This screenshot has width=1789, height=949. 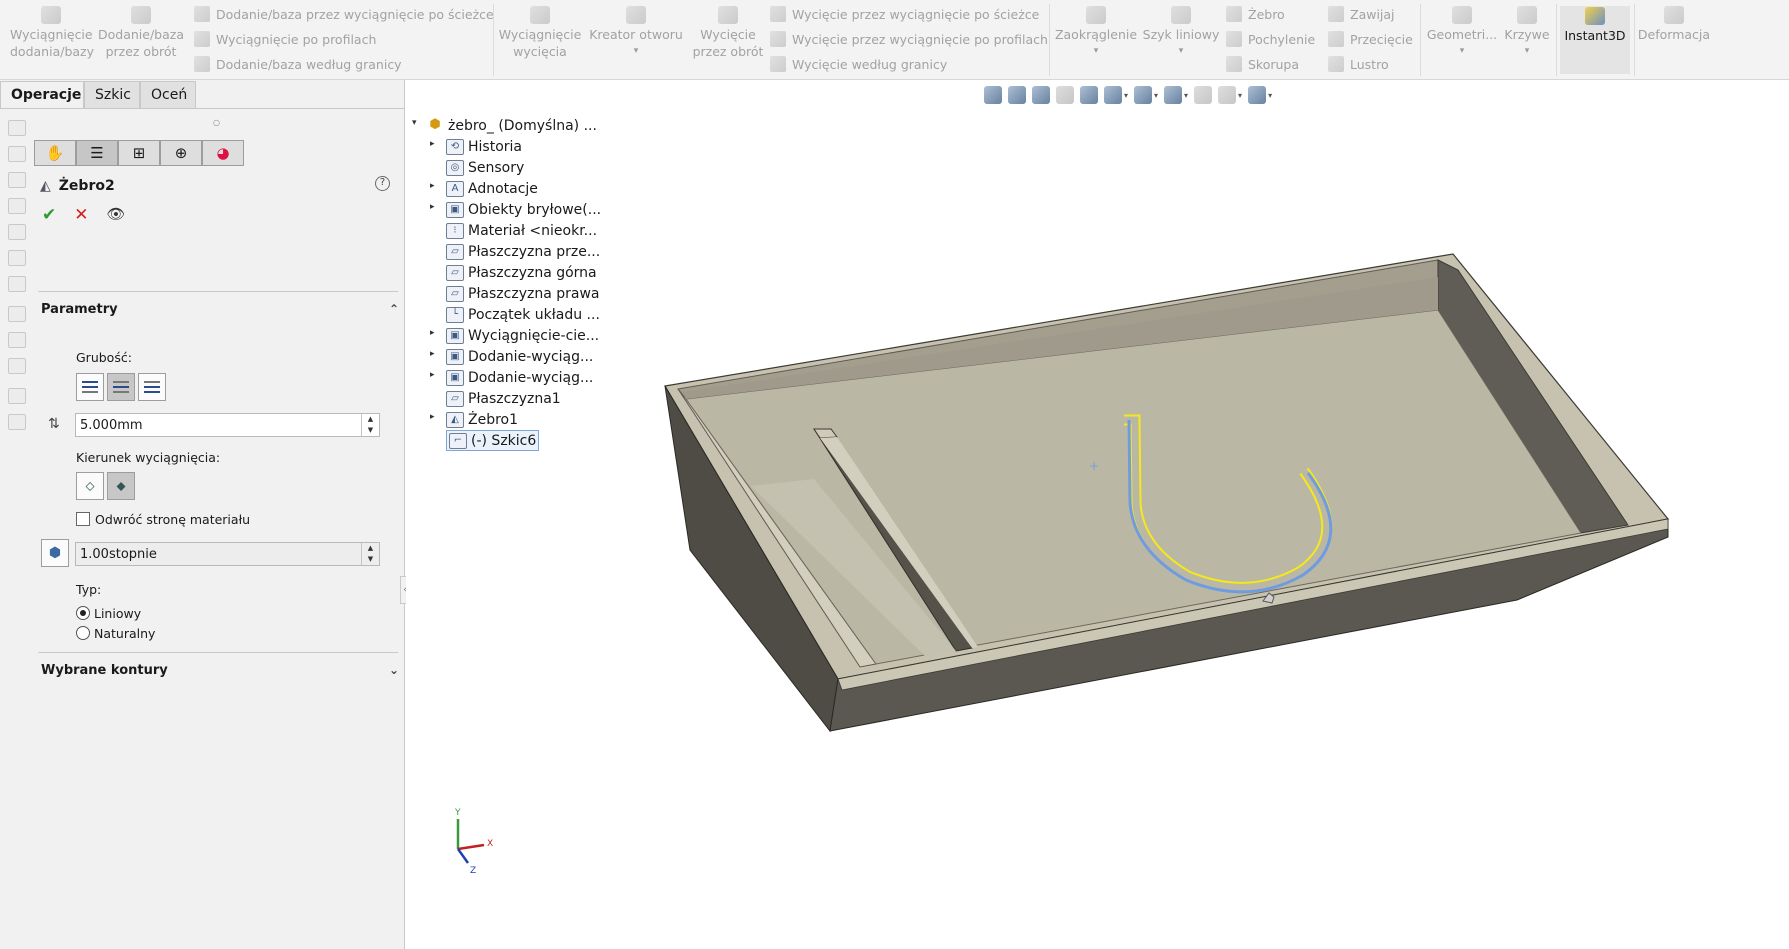 I want to click on extruded-cut-icon, so click(x=17, y=258).